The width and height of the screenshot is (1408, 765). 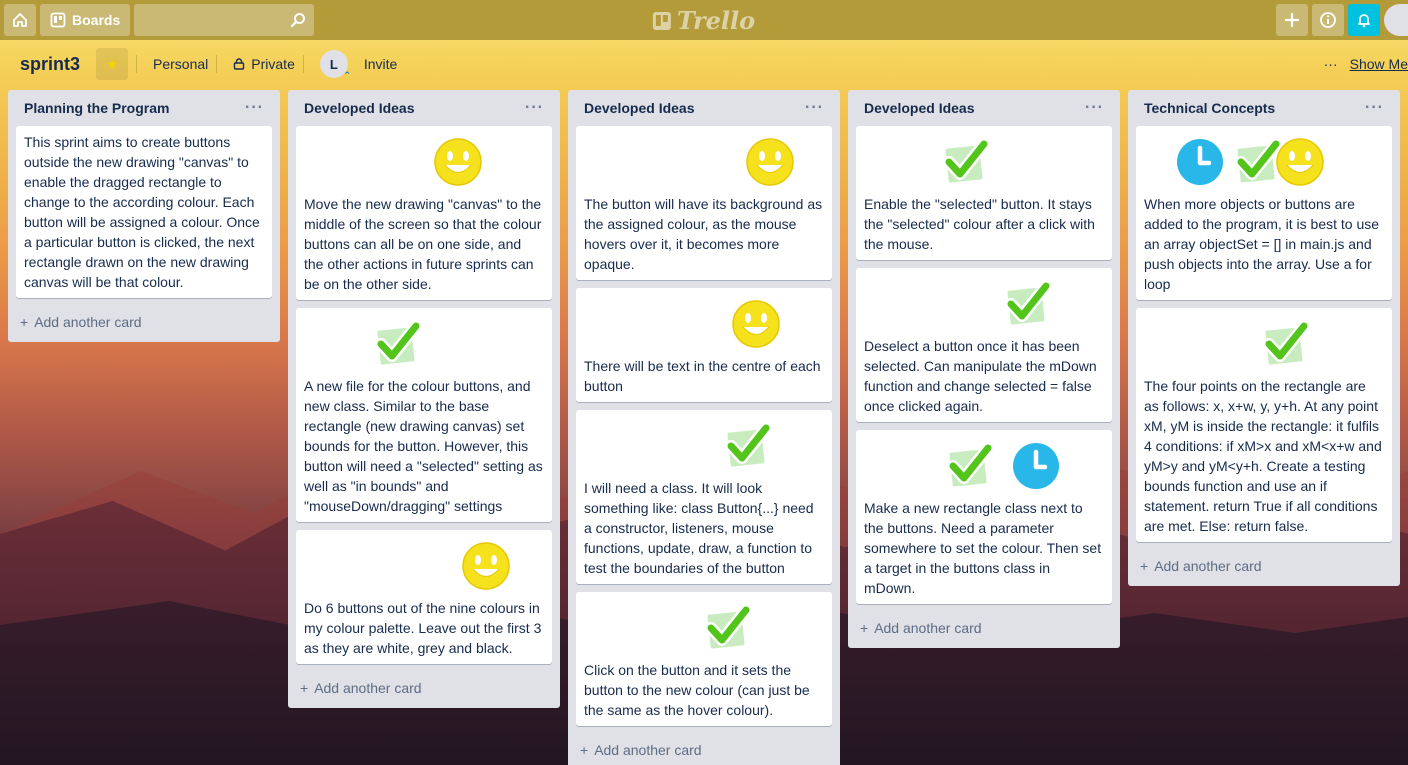 I want to click on visibility-label: Private, so click(x=273, y=64).